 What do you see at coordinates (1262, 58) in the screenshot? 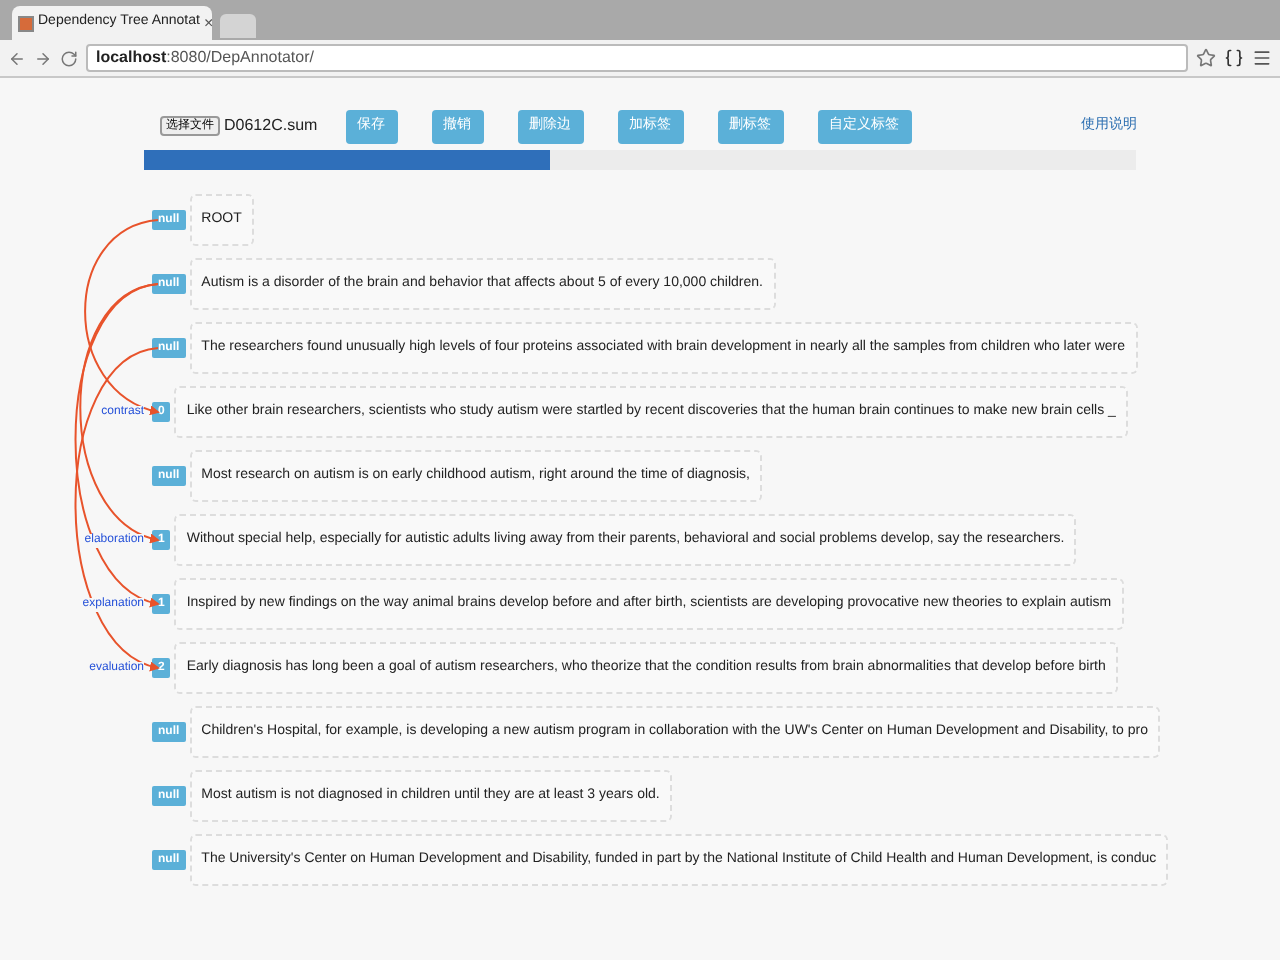
I see `menu-icon` at bounding box center [1262, 58].